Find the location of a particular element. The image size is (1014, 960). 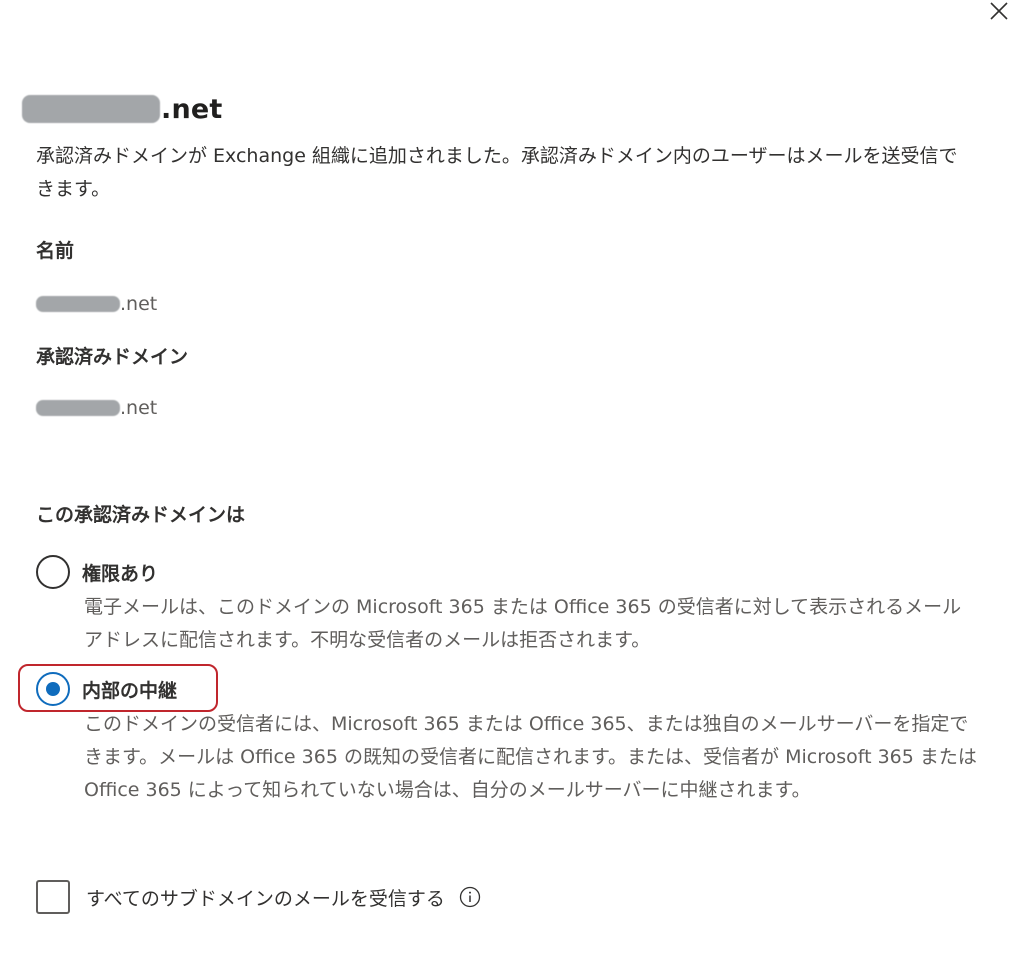

name-value-suffix: .net is located at coordinates (139, 304).